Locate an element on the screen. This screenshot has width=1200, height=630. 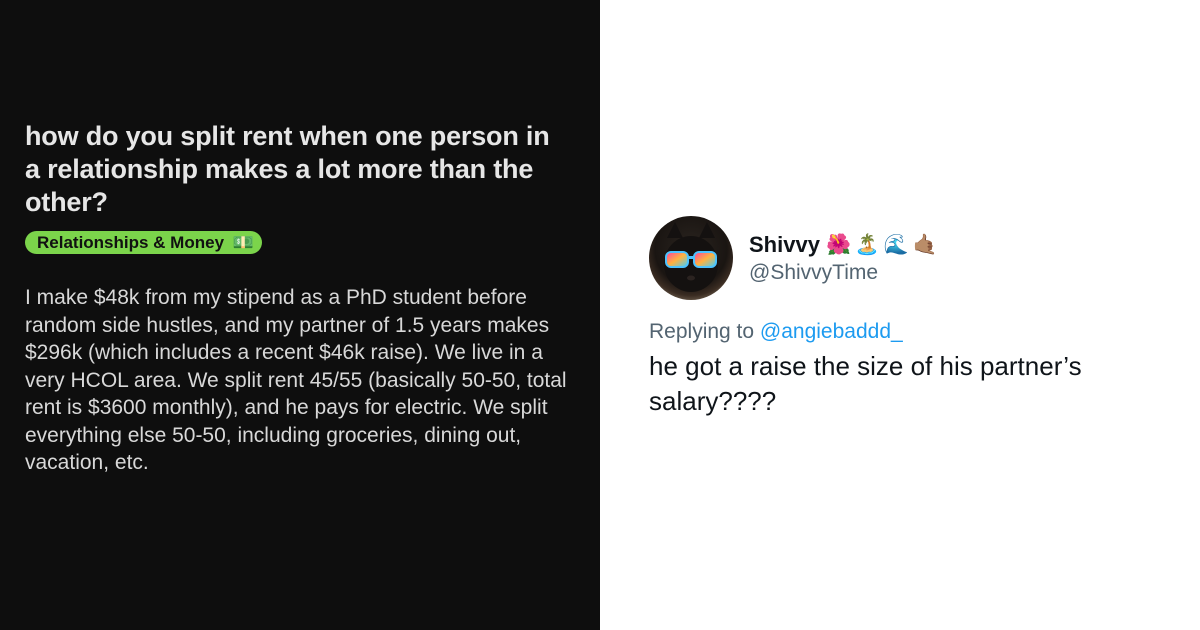
display-name-text: Shivvy is located at coordinates (784, 244).